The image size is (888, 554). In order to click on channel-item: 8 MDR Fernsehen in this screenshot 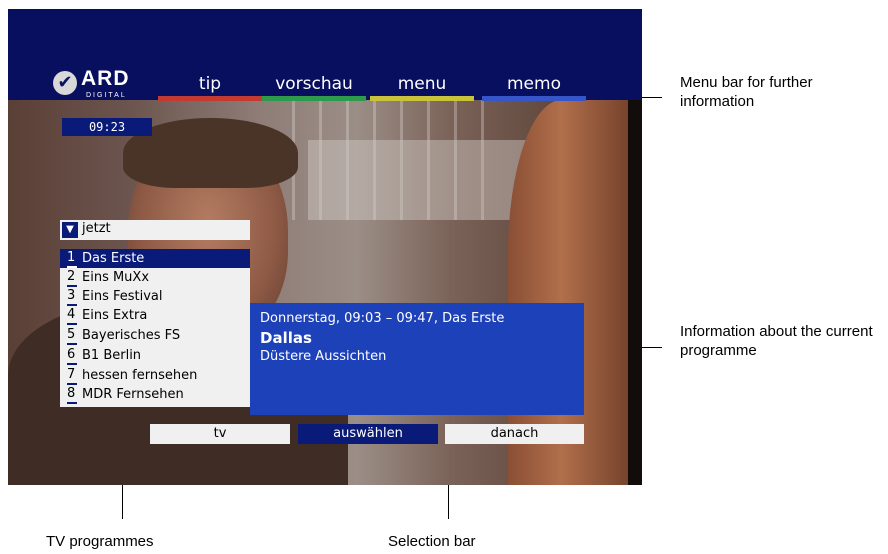, I will do `click(155, 394)`.